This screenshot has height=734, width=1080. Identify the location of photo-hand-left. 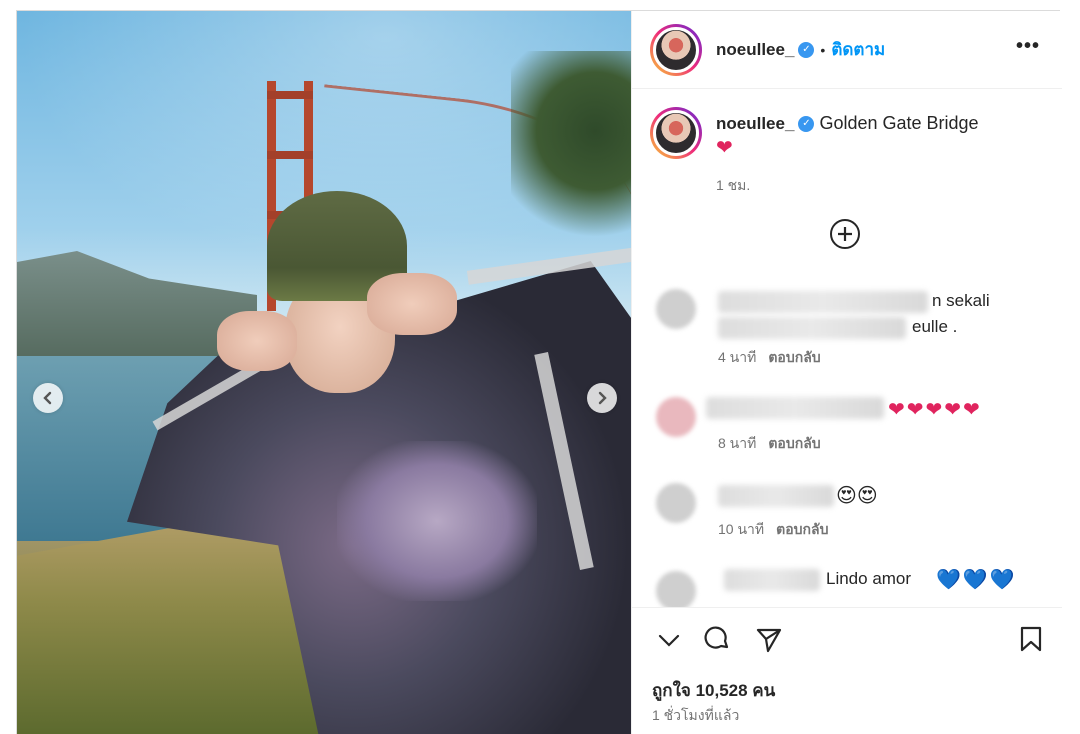
(257, 341).